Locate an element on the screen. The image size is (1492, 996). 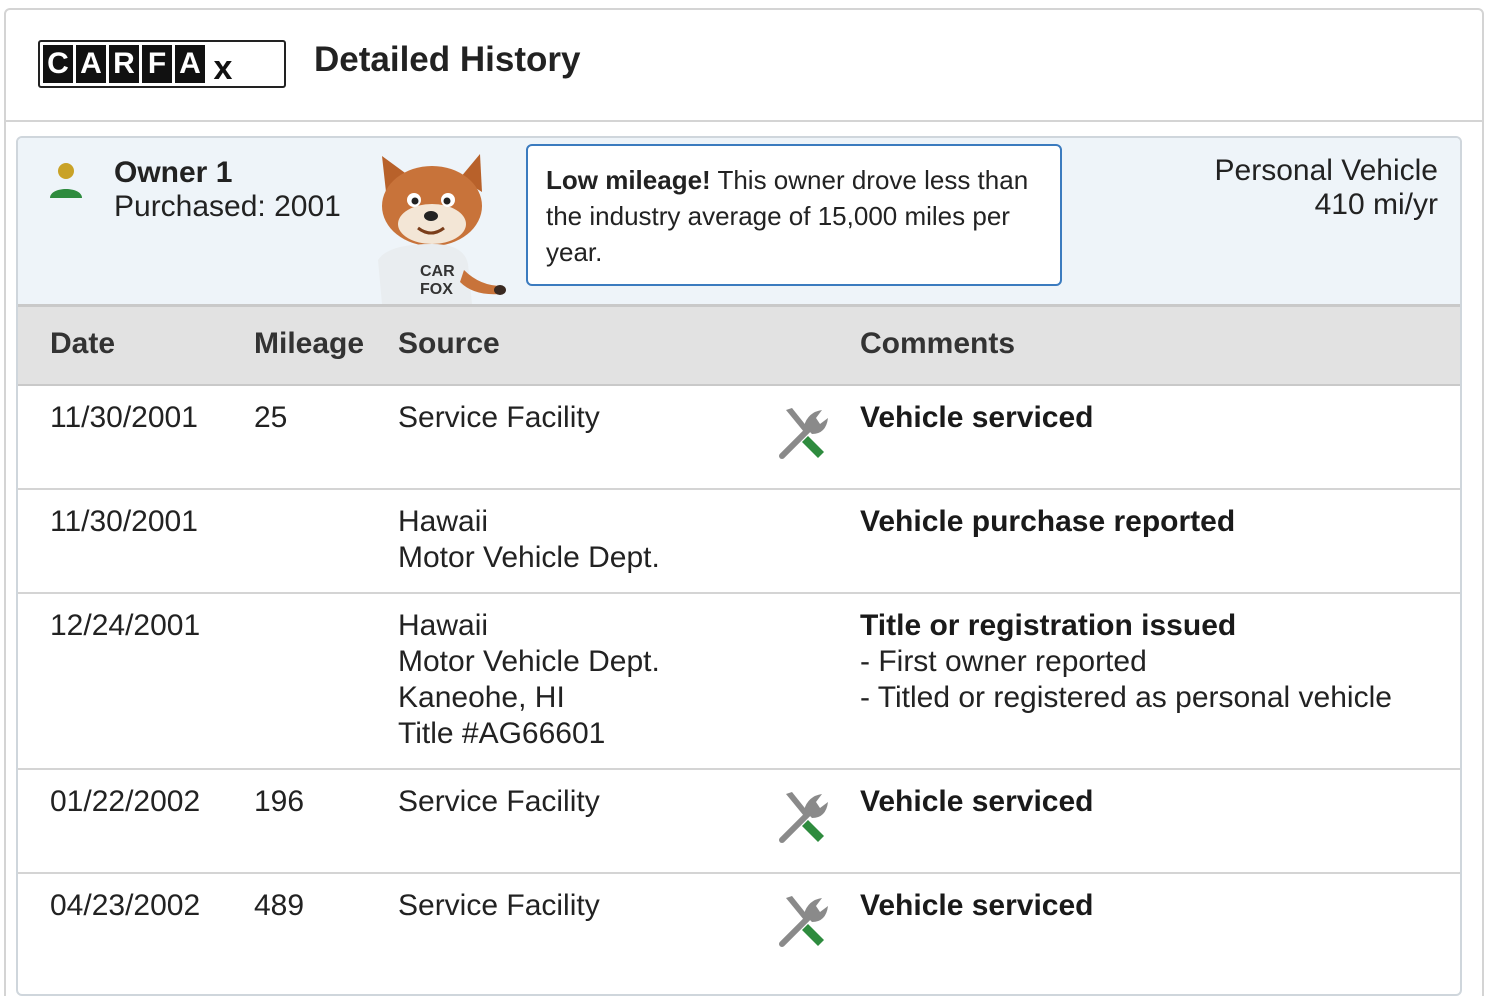
table-header: Date Mileage Source Comments is located at coordinates (739, 345).